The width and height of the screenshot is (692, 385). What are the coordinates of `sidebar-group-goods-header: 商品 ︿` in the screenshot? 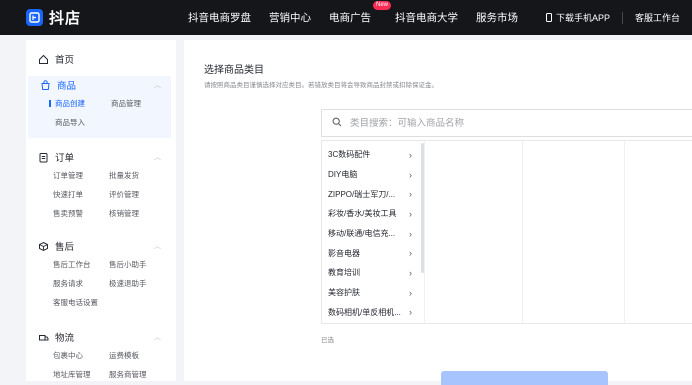 It's located at (99, 85).